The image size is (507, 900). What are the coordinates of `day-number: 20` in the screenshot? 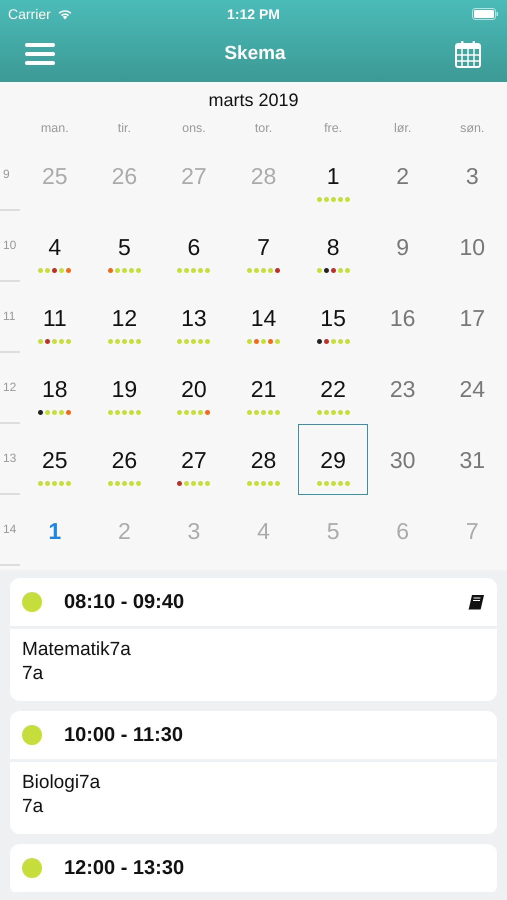 It's located at (194, 389).